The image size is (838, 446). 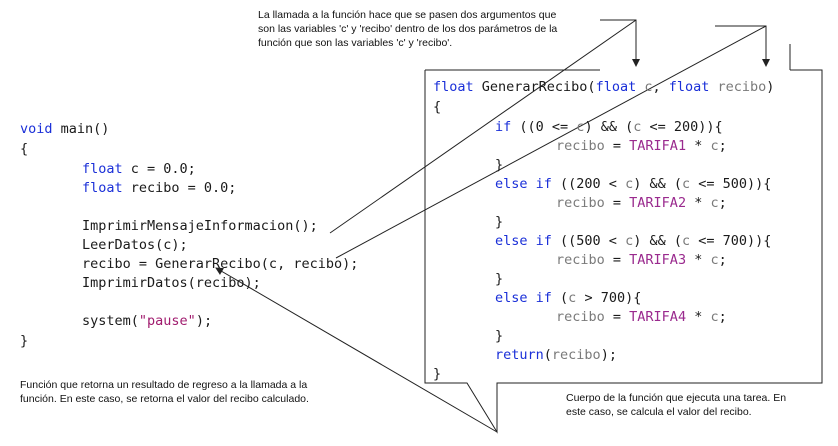 What do you see at coordinates (135, 245) in the screenshot?
I see `main-code-line: LeerDatos(c);` at bounding box center [135, 245].